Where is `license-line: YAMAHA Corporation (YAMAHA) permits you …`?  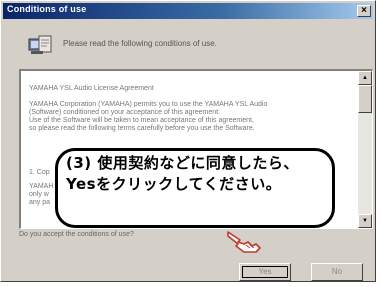
license-line: YAMAHA Corporation (YAMAHA) permits you … is located at coordinates (148, 104).